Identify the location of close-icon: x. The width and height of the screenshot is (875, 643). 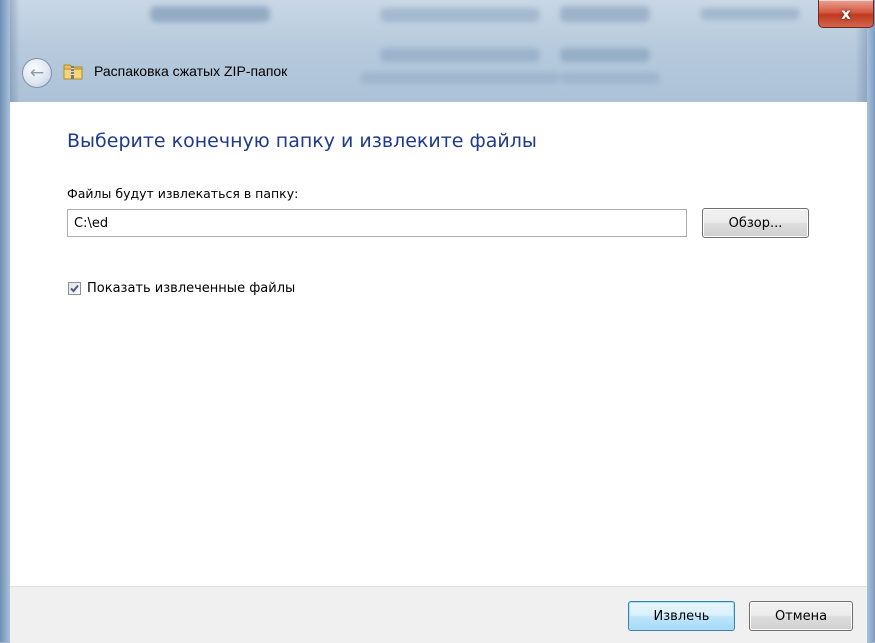
(846, 13).